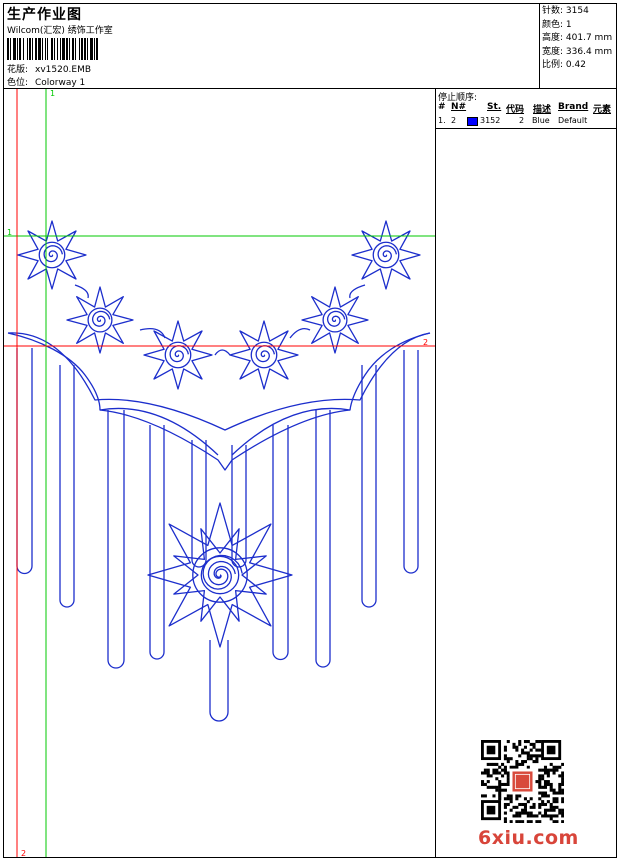 Image resolution: width=620 pixels, height=860 pixels. What do you see at coordinates (472, 121) in the screenshot?
I see `color-swatch` at bounding box center [472, 121].